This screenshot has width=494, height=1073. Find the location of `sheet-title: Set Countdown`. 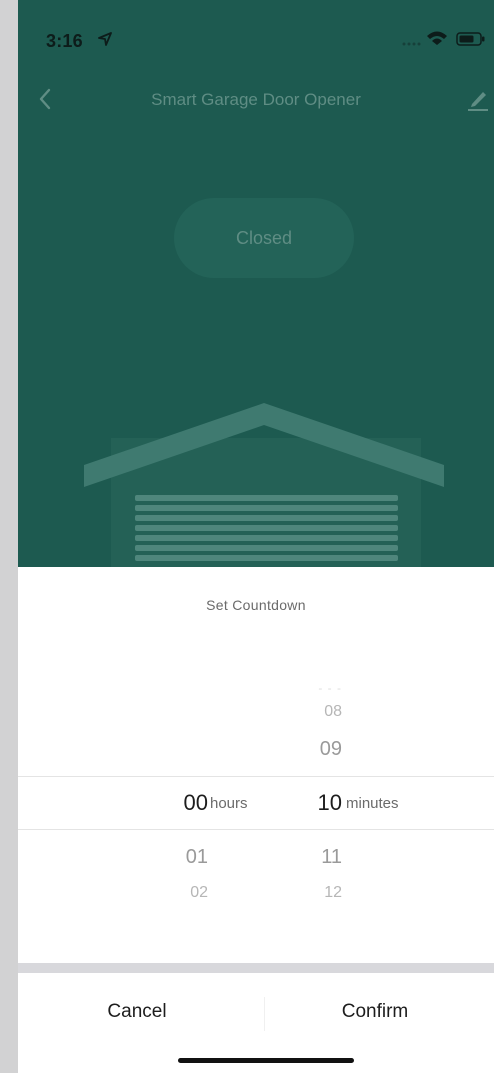

sheet-title: Set Countdown is located at coordinates (256, 605).